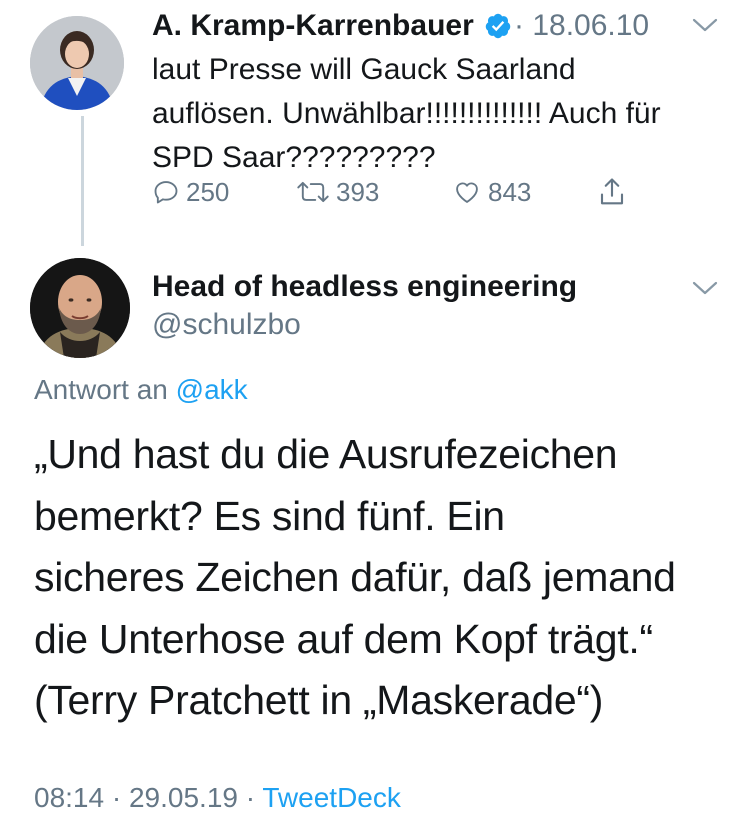  I want to click on retweet-button: 393, so click(337, 192).